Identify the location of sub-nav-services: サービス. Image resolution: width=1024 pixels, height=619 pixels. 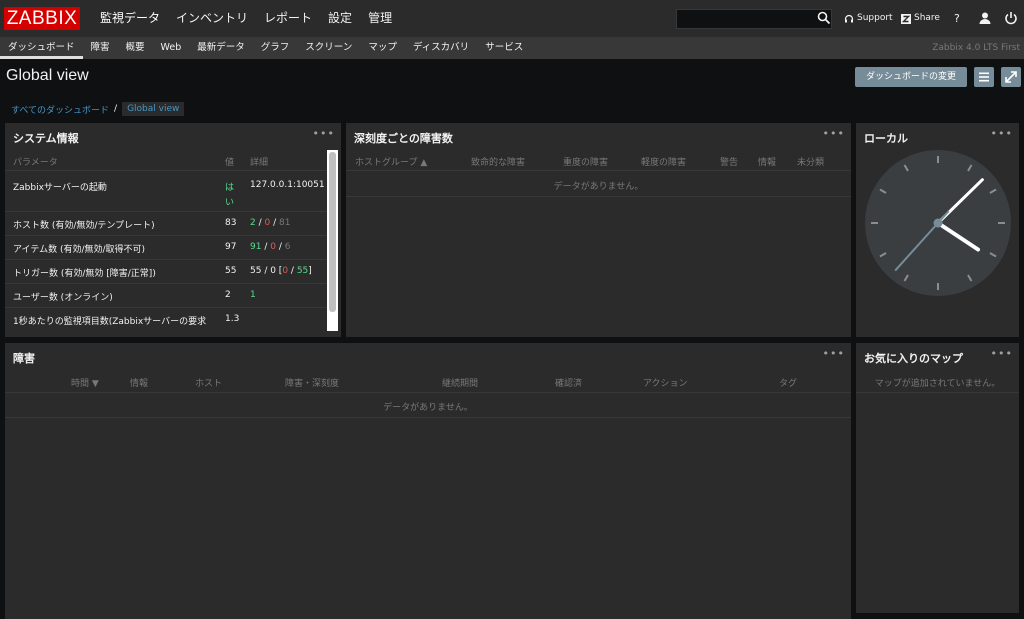
(504, 48).